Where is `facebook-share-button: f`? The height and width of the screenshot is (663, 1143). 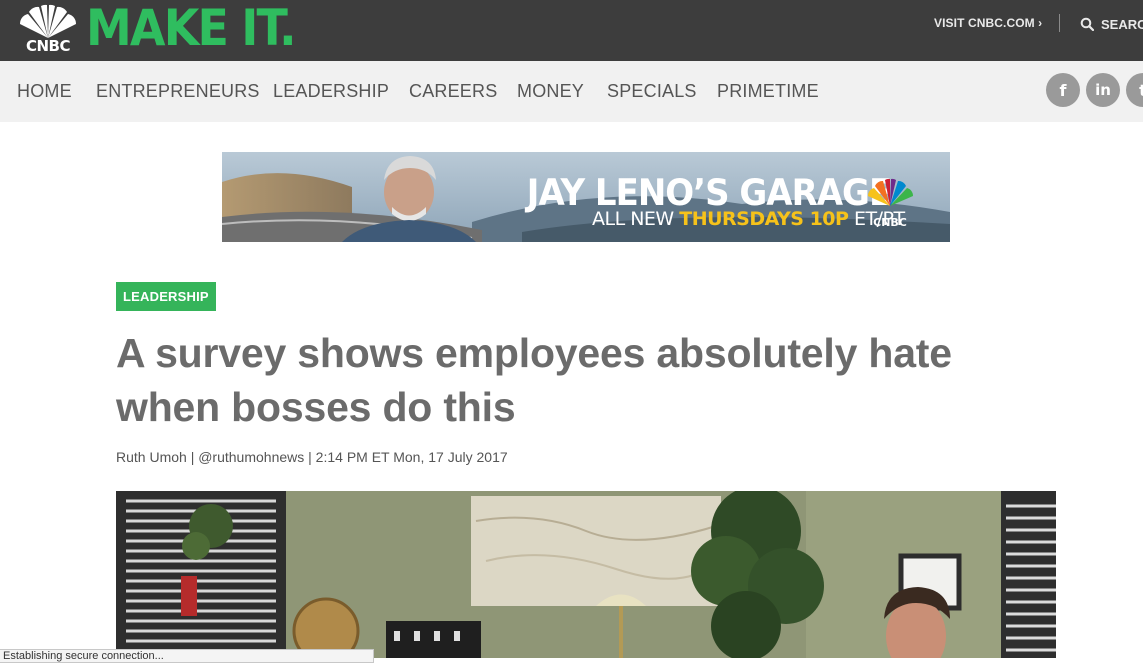
facebook-share-button: f is located at coordinates (1063, 90).